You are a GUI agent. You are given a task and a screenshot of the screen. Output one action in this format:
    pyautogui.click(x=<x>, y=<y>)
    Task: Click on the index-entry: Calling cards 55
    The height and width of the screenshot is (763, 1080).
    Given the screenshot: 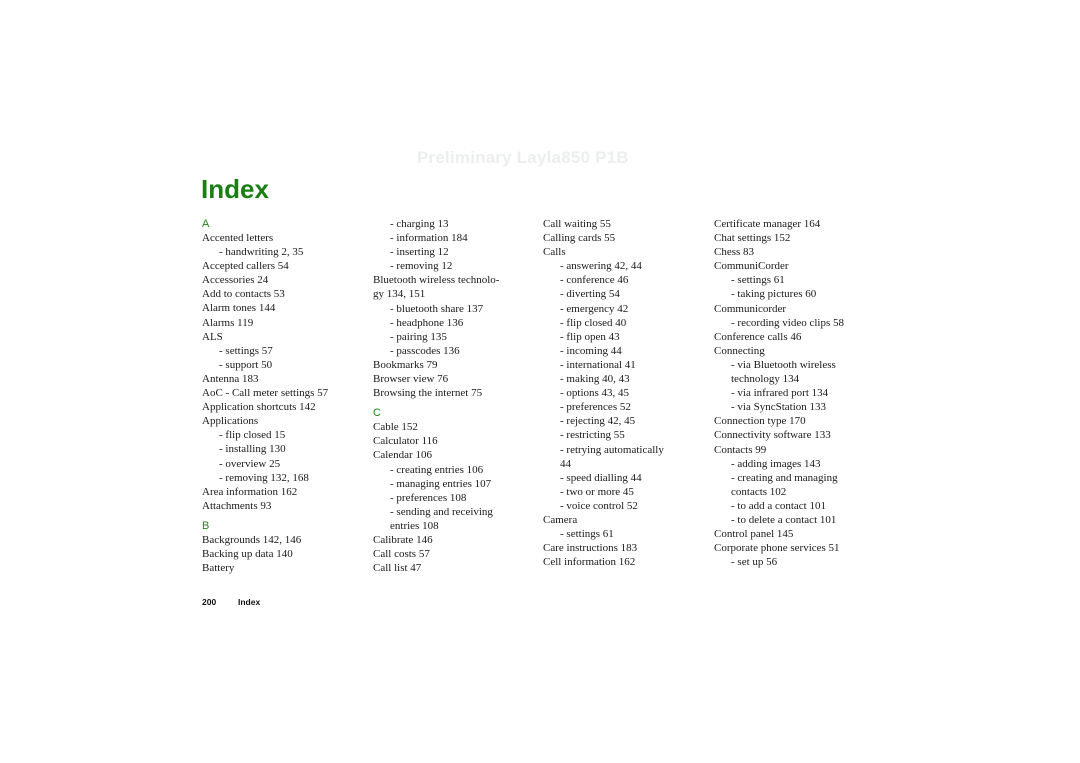 What is the action you would take?
    pyautogui.click(x=579, y=238)
    